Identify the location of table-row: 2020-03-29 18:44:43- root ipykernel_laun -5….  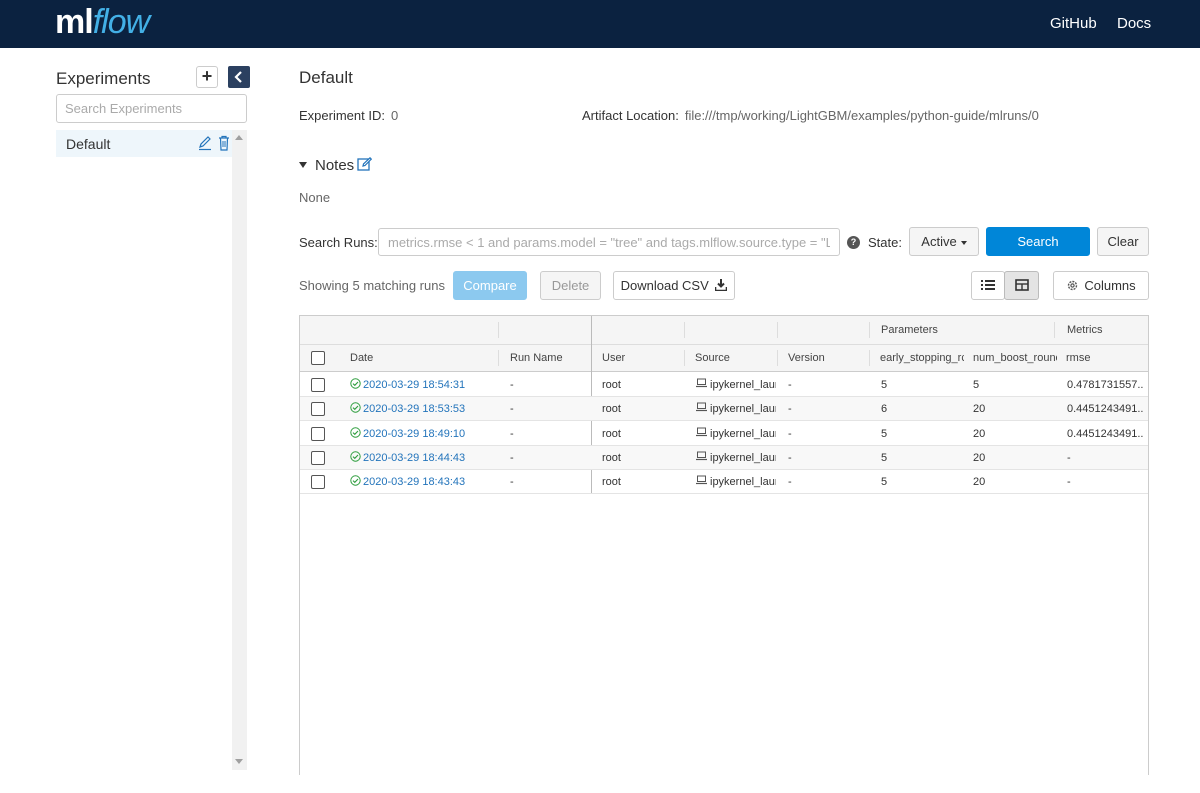
(724, 458).